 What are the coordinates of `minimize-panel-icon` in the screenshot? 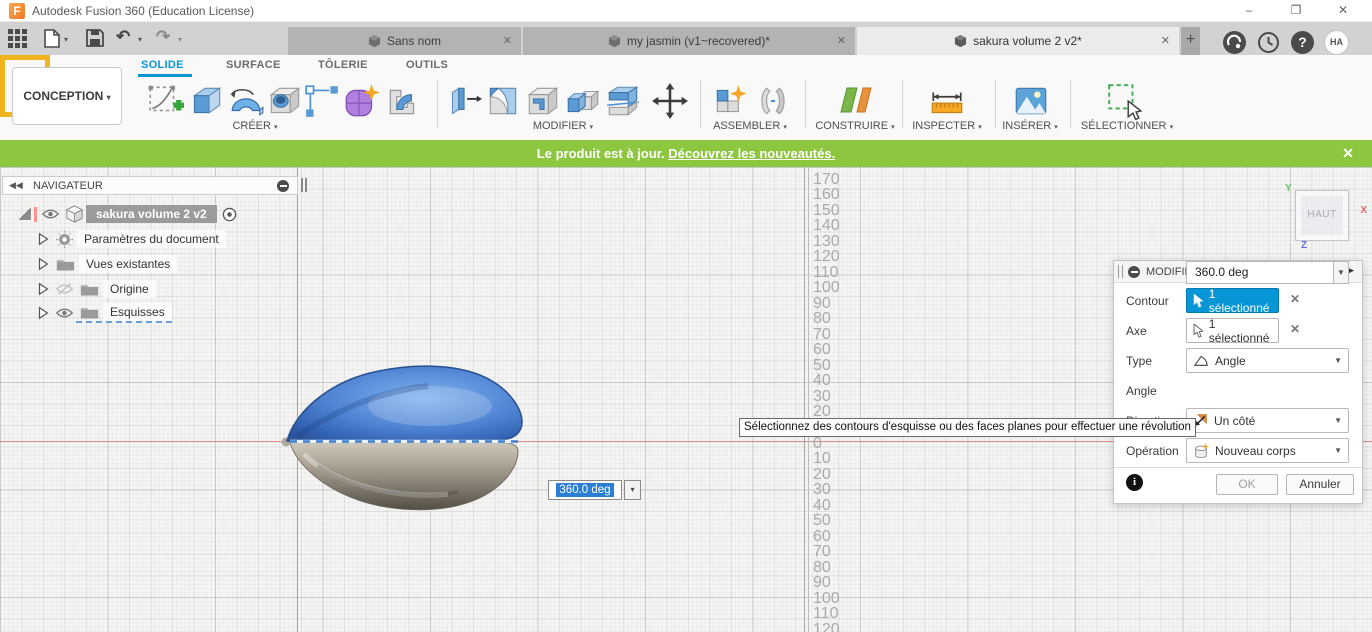 It's located at (283, 186).